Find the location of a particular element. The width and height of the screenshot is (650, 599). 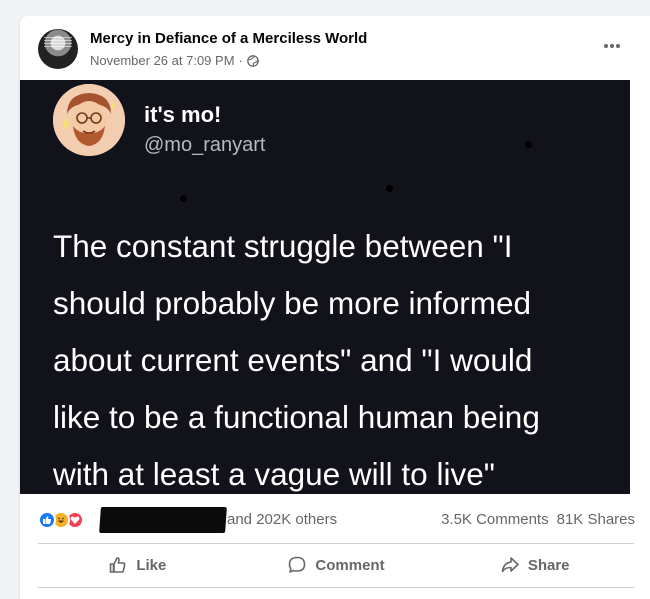

share-arrow-icon is located at coordinates (510, 565).